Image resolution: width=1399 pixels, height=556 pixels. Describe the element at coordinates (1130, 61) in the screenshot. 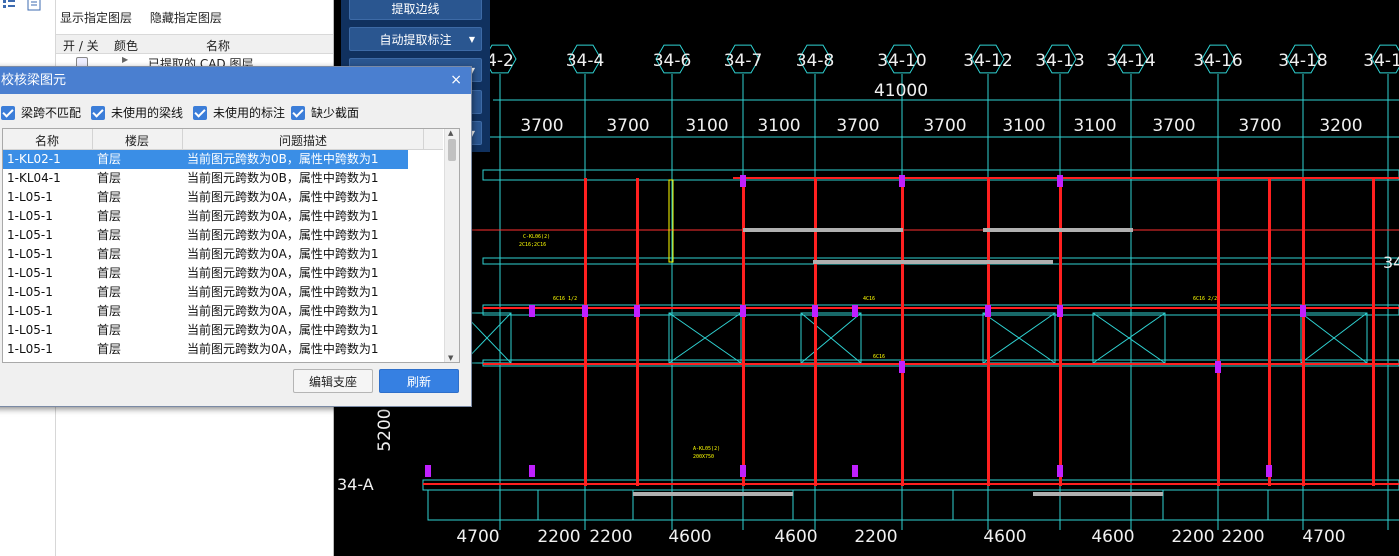

I see `axis-label: 34-14` at that location.